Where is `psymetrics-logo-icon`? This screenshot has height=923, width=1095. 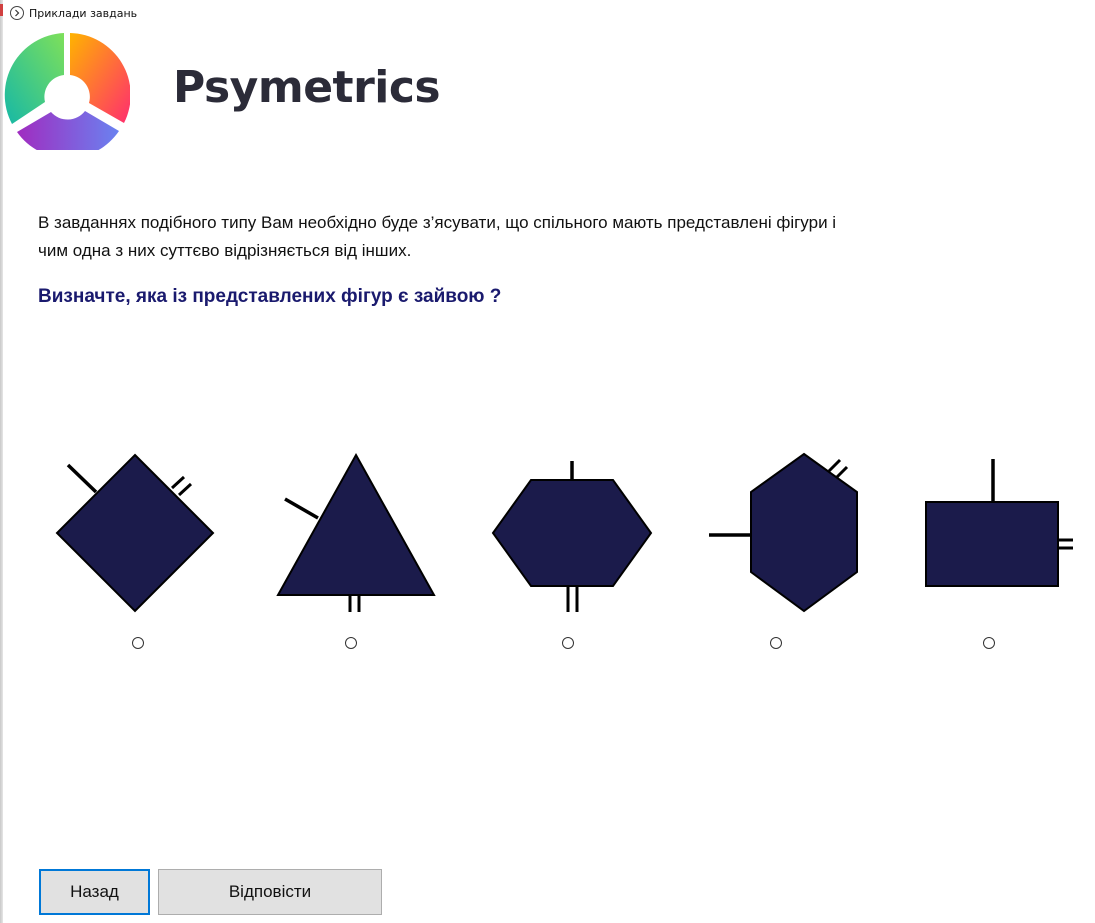 psymetrics-logo-icon is located at coordinates (67, 94).